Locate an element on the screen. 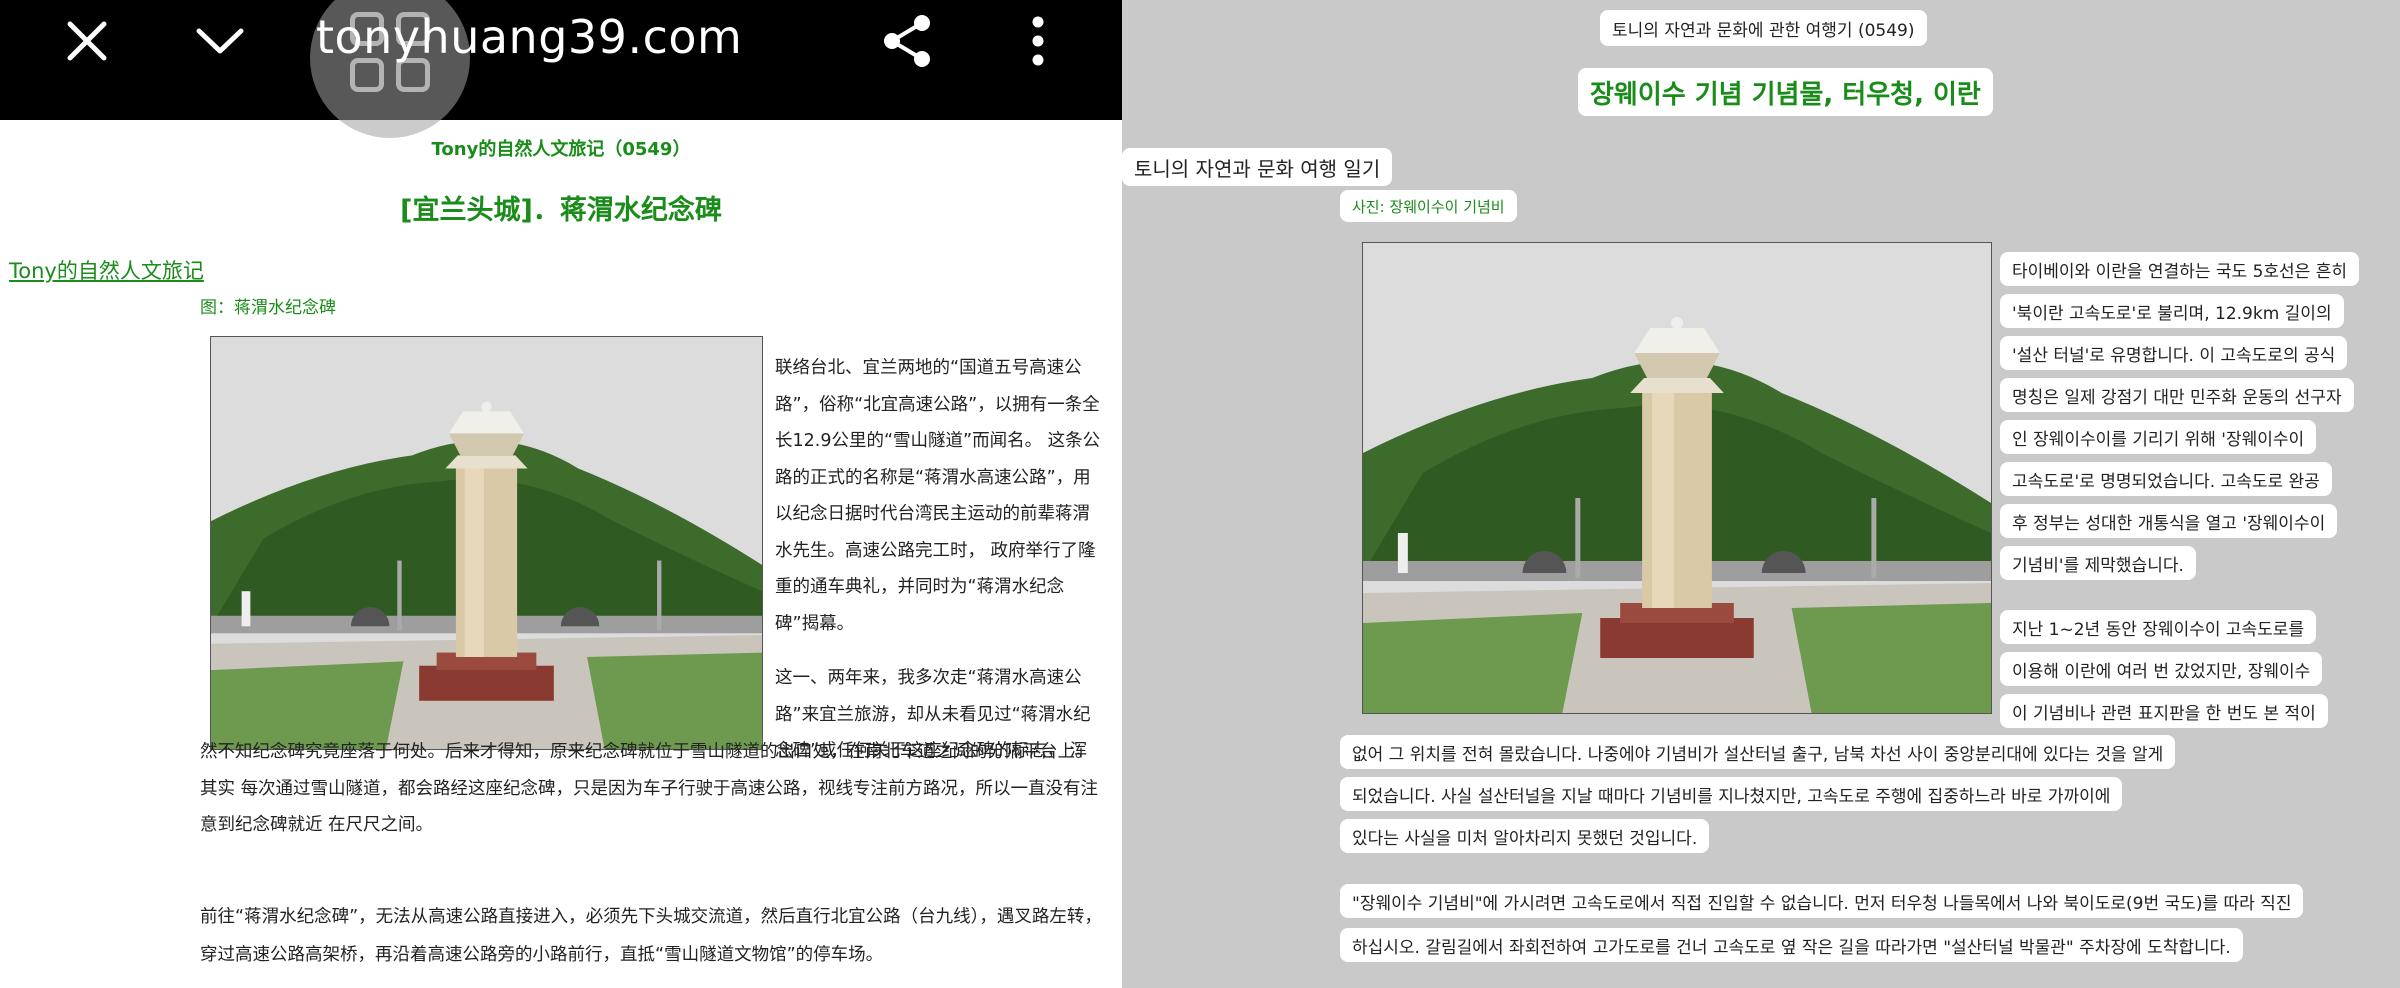 The width and height of the screenshot is (2400, 988). chevron-down-icon is located at coordinates (220, 41).